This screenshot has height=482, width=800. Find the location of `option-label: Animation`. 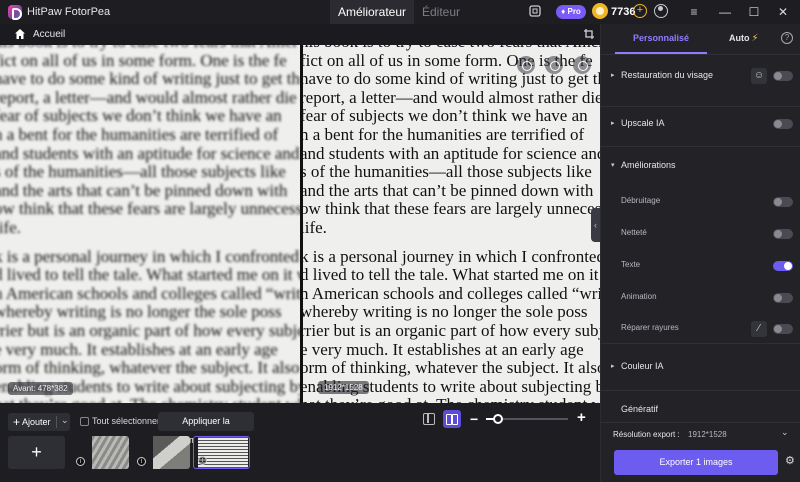

option-label: Animation is located at coordinates (639, 296).